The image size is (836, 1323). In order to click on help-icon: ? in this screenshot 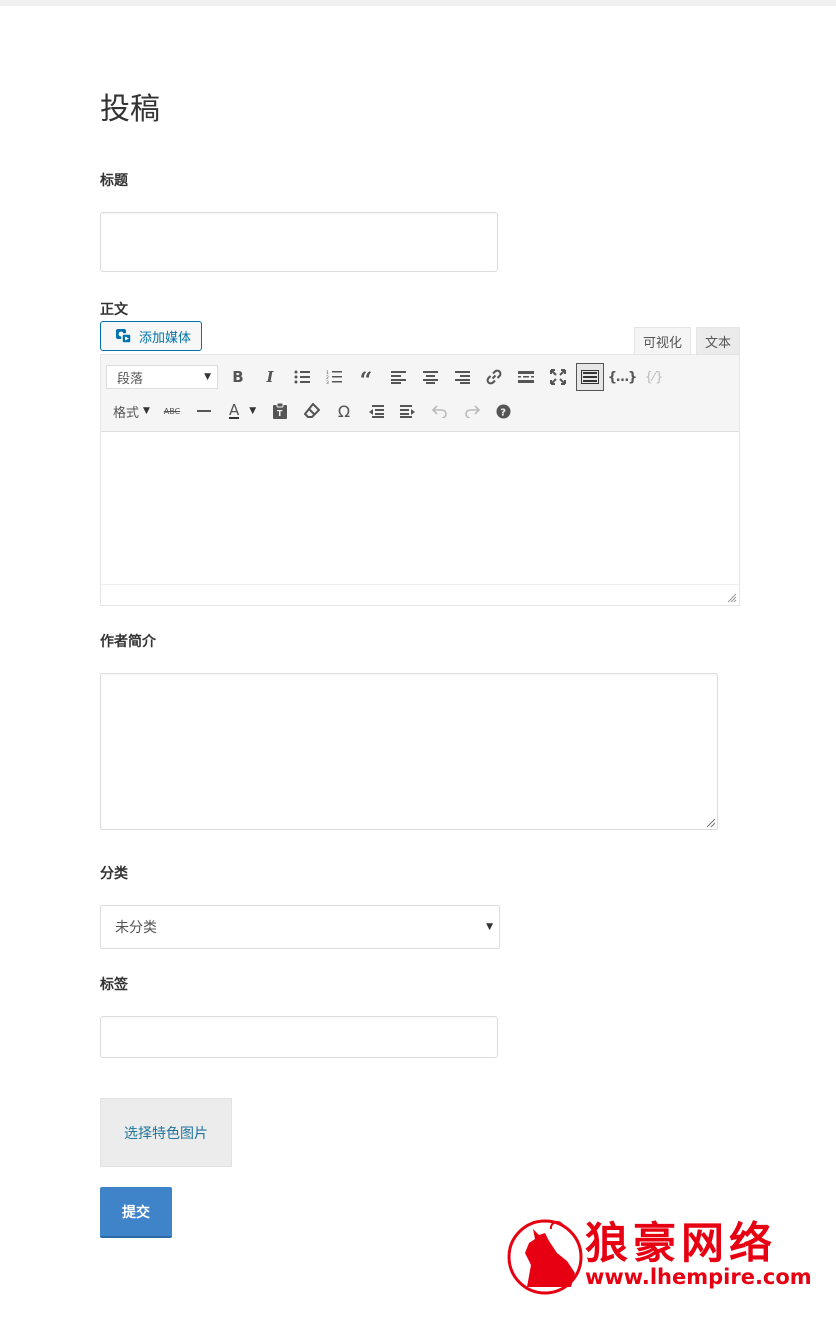, I will do `click(504, 411)`.